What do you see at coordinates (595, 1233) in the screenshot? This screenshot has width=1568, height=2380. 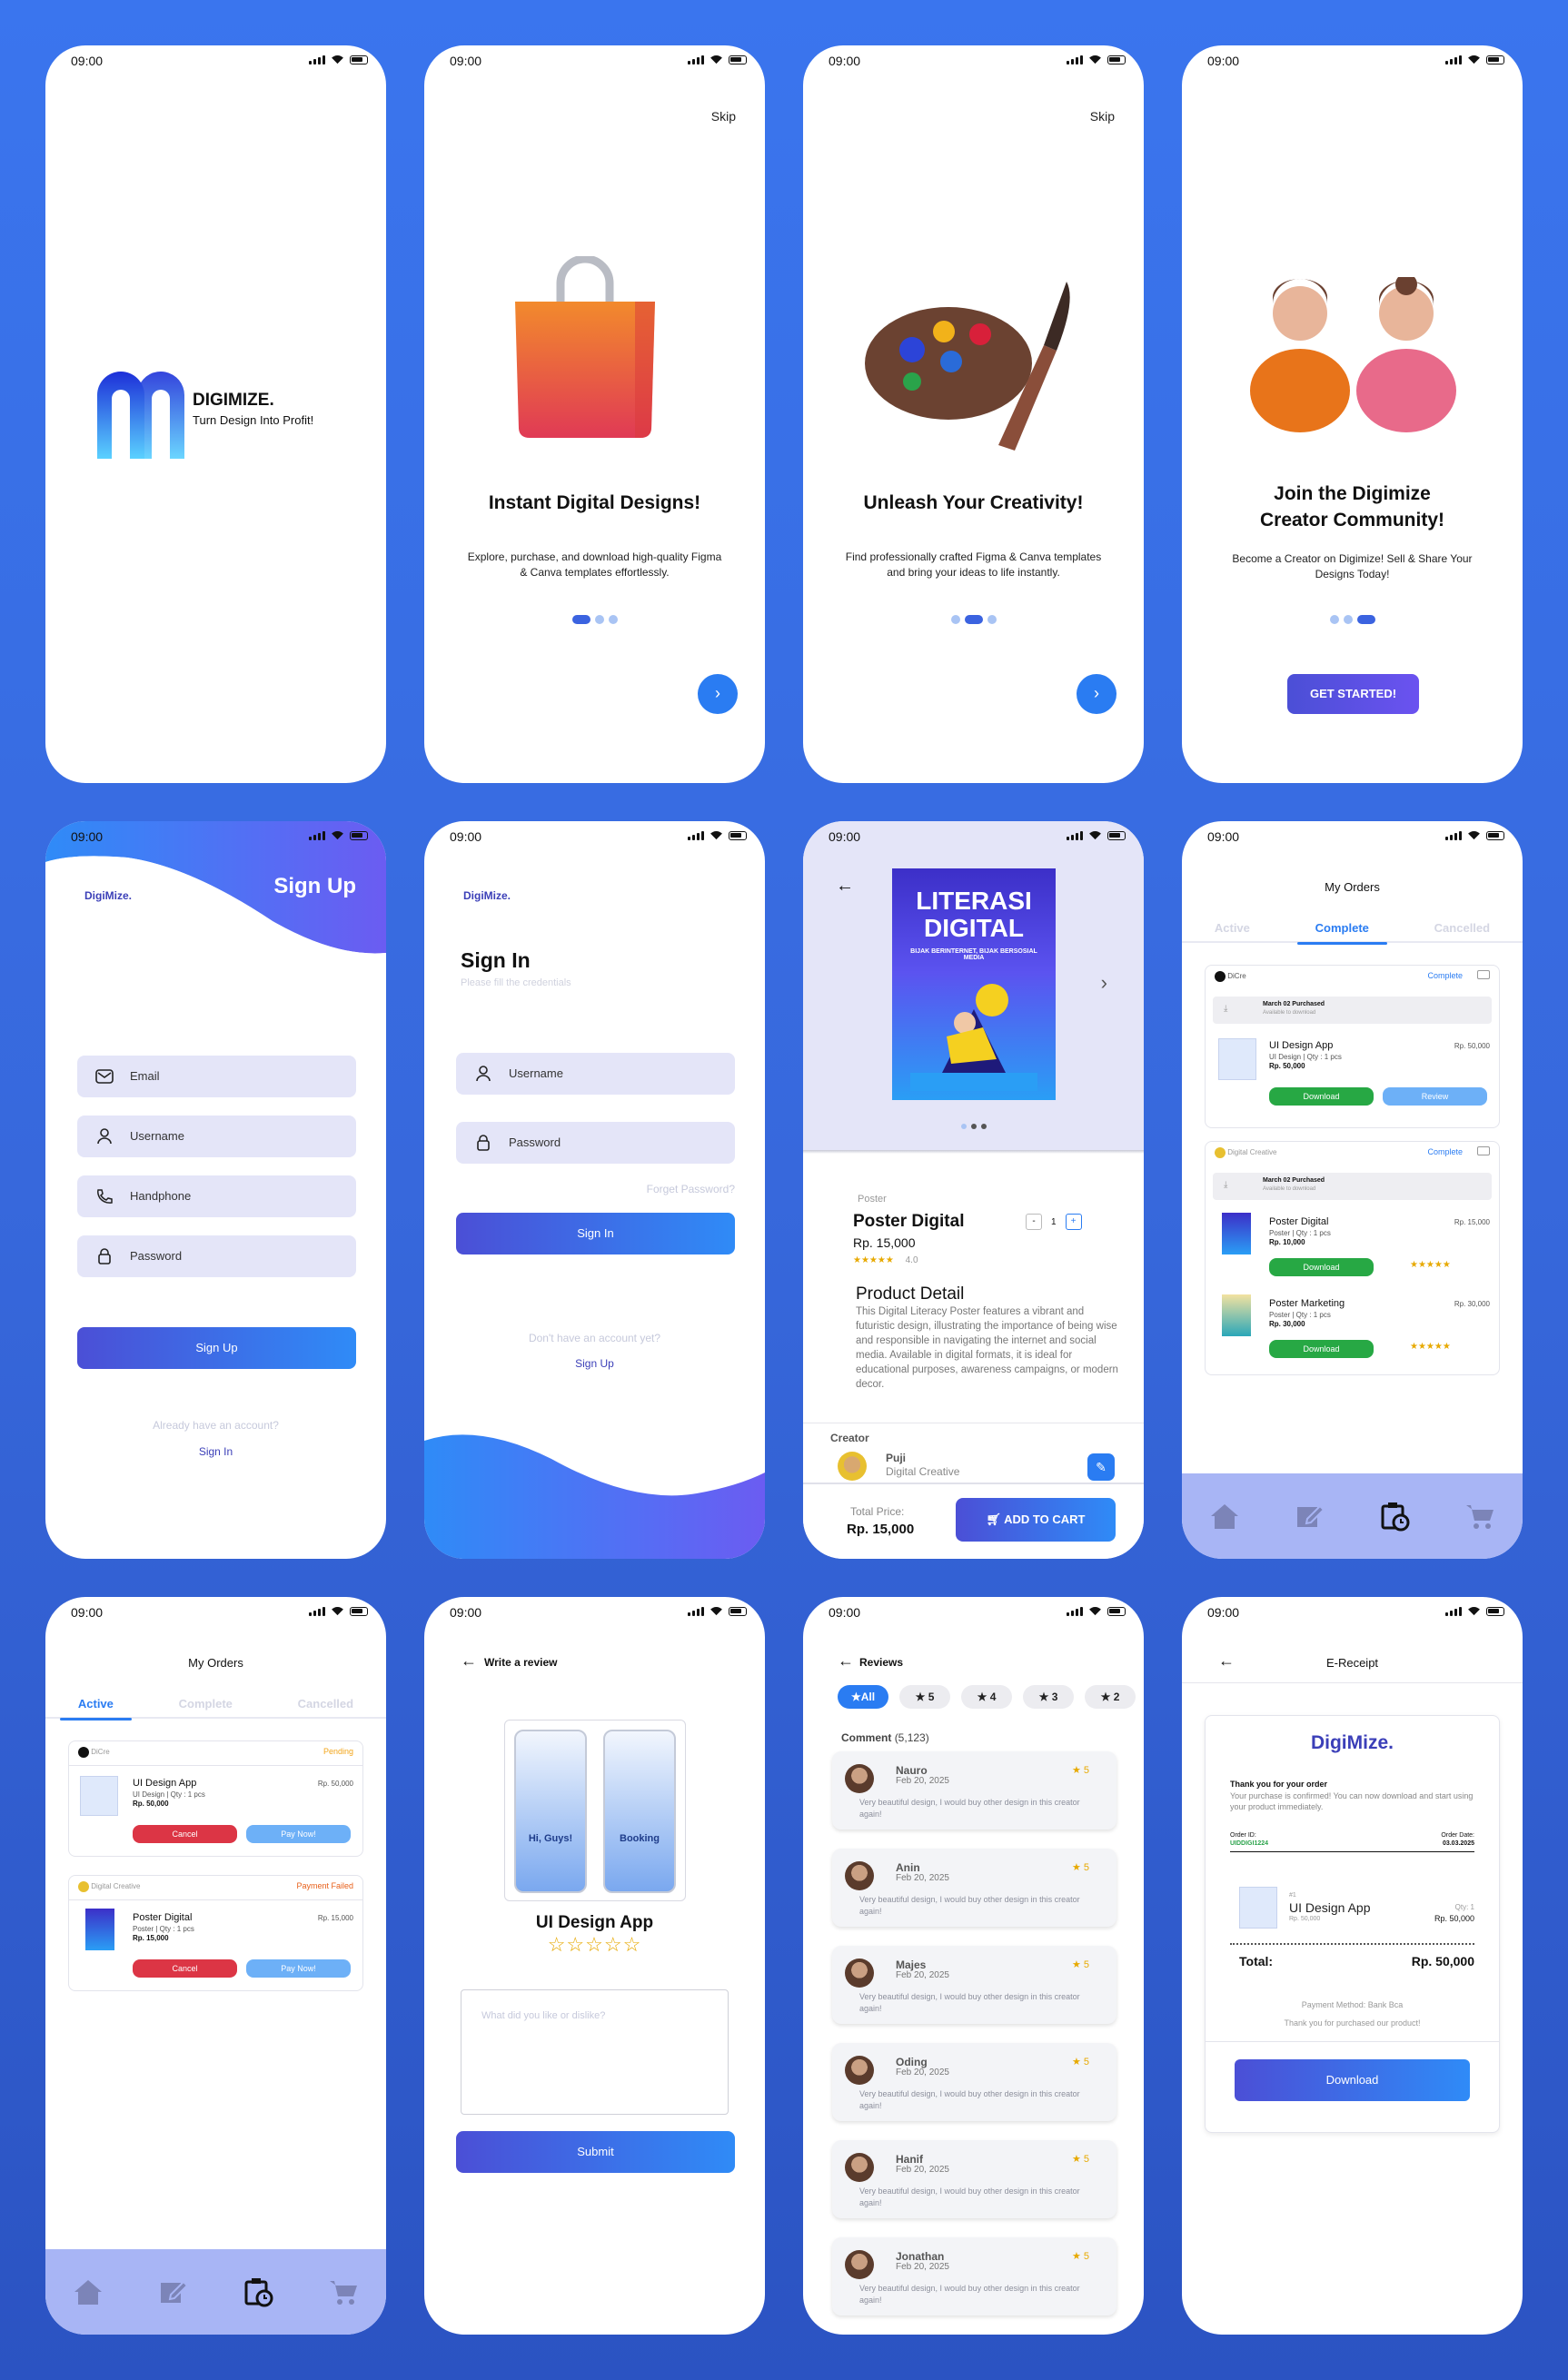 I see `signin-button: Sign In` at bounding box center [595, 1233].